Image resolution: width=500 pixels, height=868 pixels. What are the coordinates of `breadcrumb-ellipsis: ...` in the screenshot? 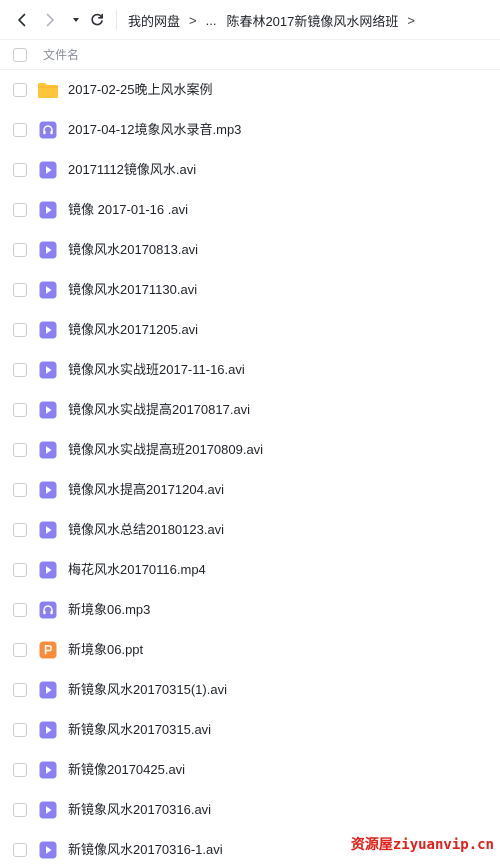 It's located at (211, 20).